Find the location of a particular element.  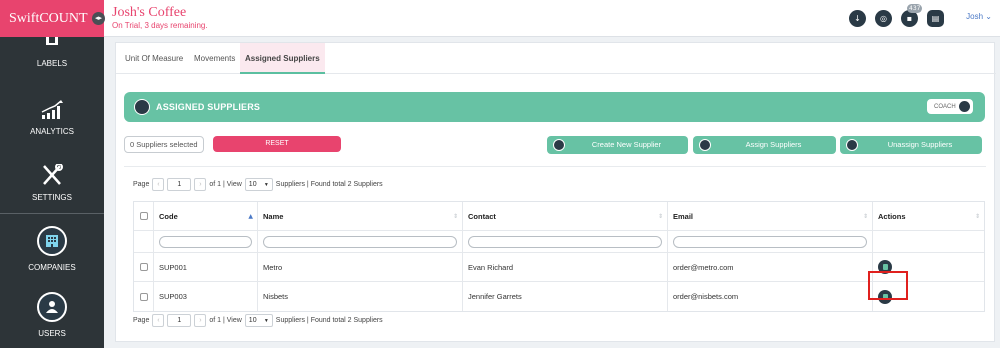

filter-row is located at coordinates (559, 242).